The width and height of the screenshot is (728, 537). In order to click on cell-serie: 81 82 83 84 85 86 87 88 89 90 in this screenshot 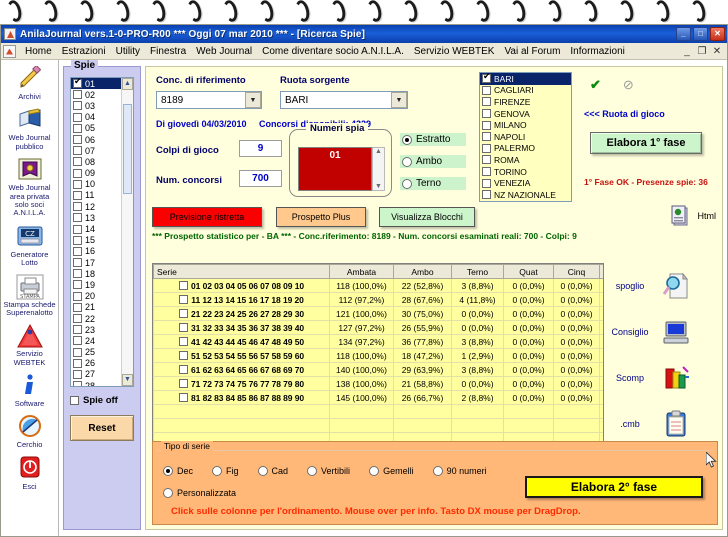, I will do `click(241, 397)`.